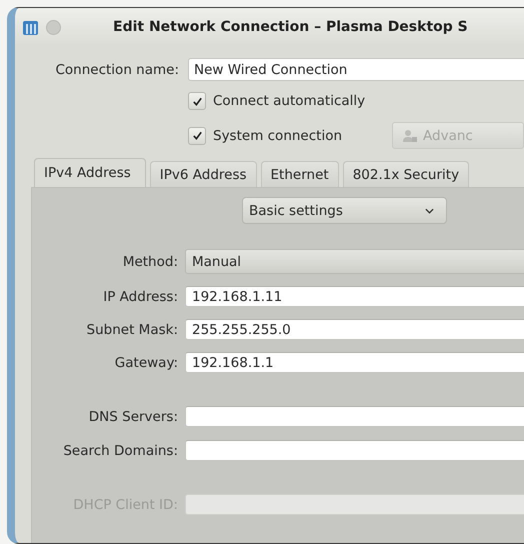 The image size is (524, 544). What do you see at coordinates (146, 362) in the screenshot?
I see `field-label: Gateway:` at bounding box center [146, 362].